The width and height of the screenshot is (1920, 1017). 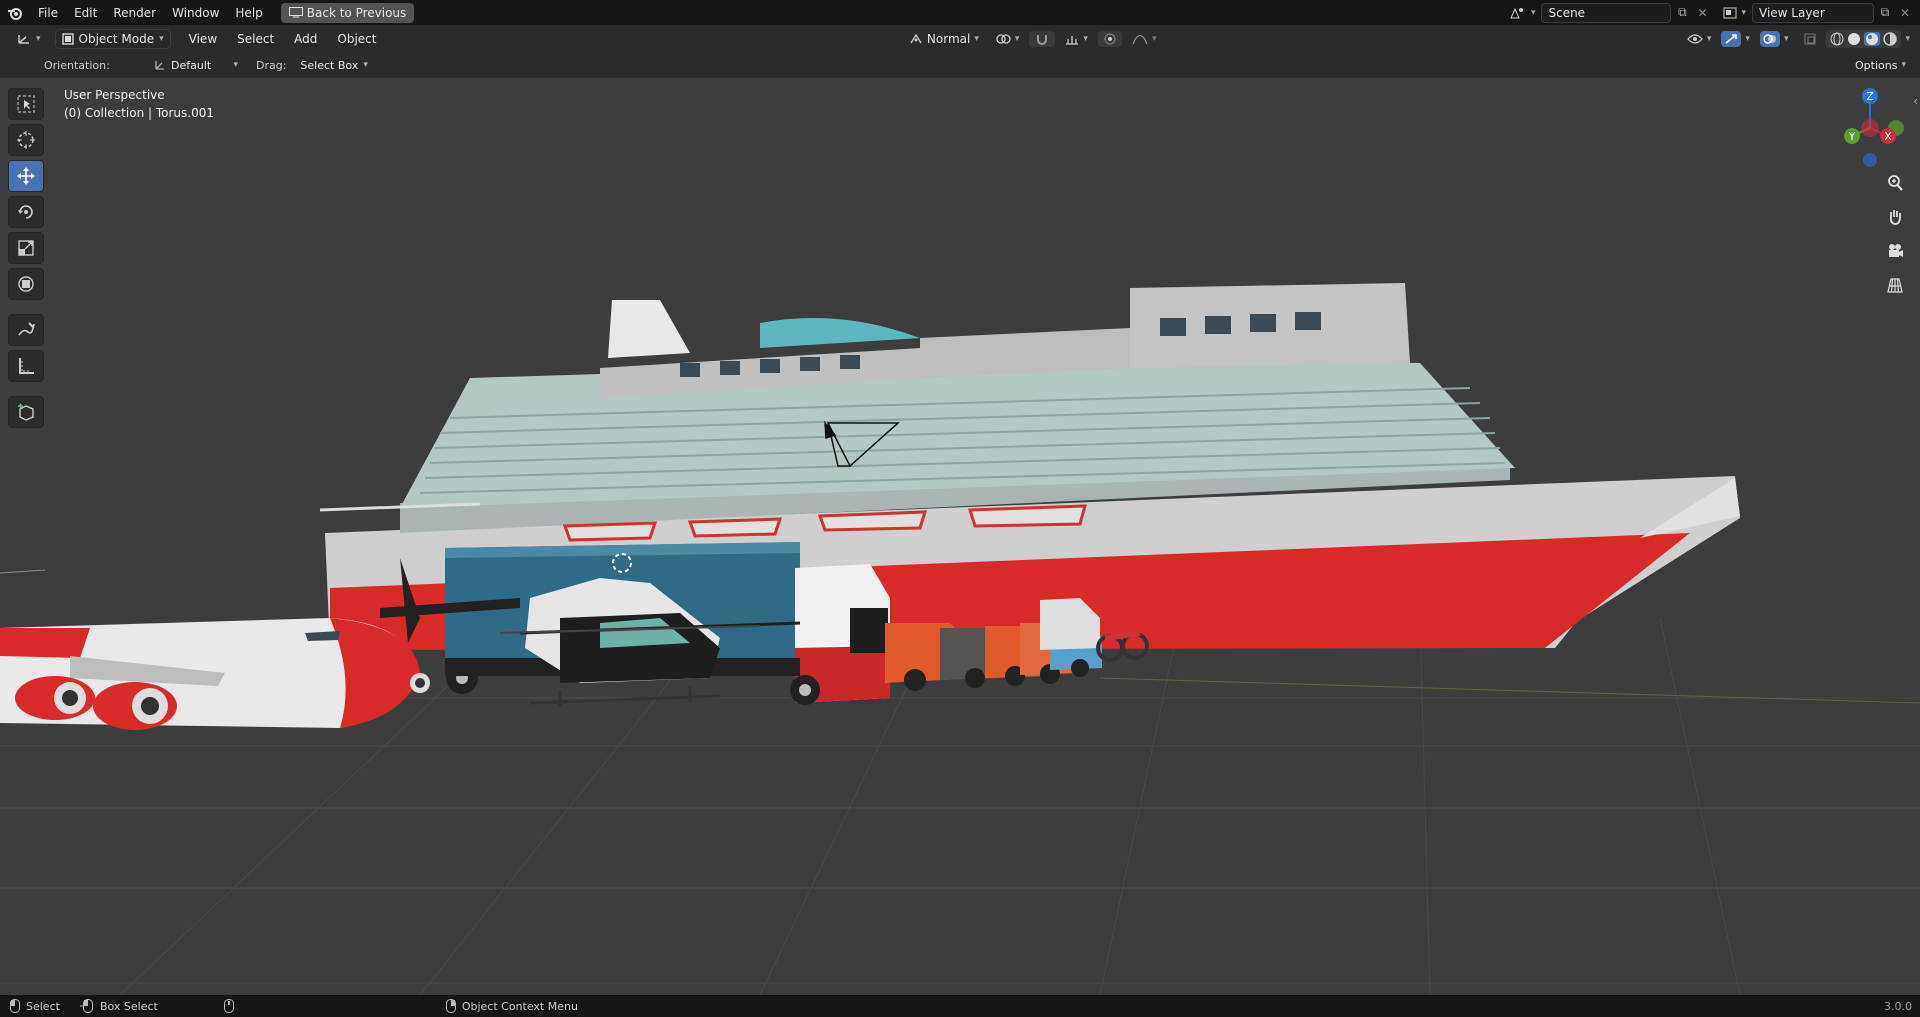 What do you see at coordinates (1854, 39) in the screenshot?
I see `solid-shading-icon` at bounding box center [1854, 39].